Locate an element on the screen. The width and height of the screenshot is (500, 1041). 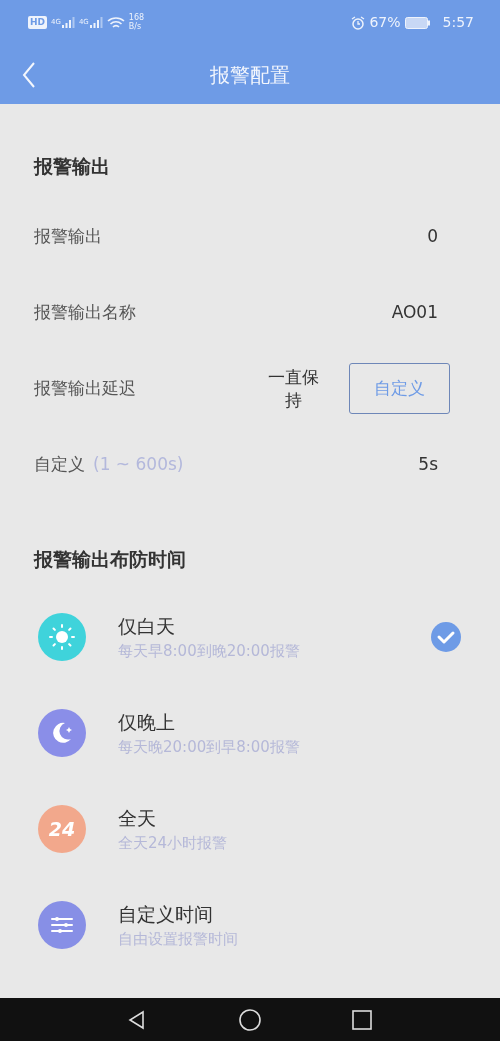
field-value: 一直保持 is located at coordinates (293, 388).